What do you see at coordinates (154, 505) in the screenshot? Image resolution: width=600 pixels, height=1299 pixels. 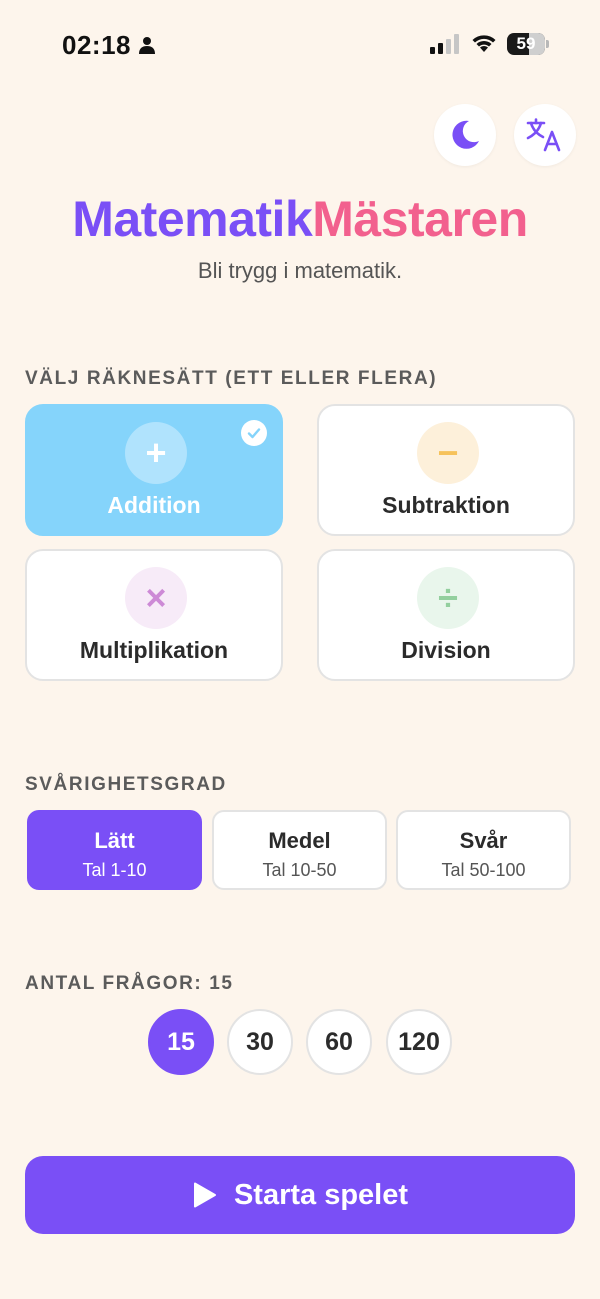 I see `operation-label: Addition` at bounding box center [154, 505].